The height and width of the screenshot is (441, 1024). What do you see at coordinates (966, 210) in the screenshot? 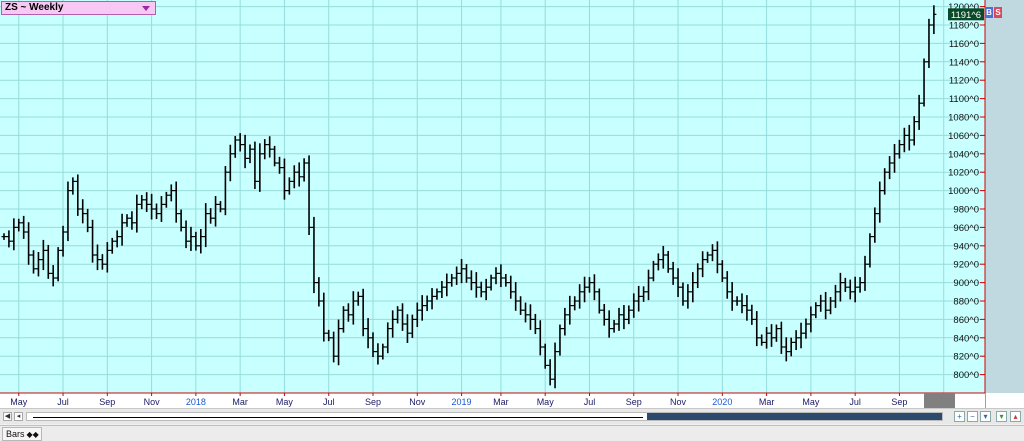
I see `y-axis-tick-label: 980^0` at bounding box center [966, 210].